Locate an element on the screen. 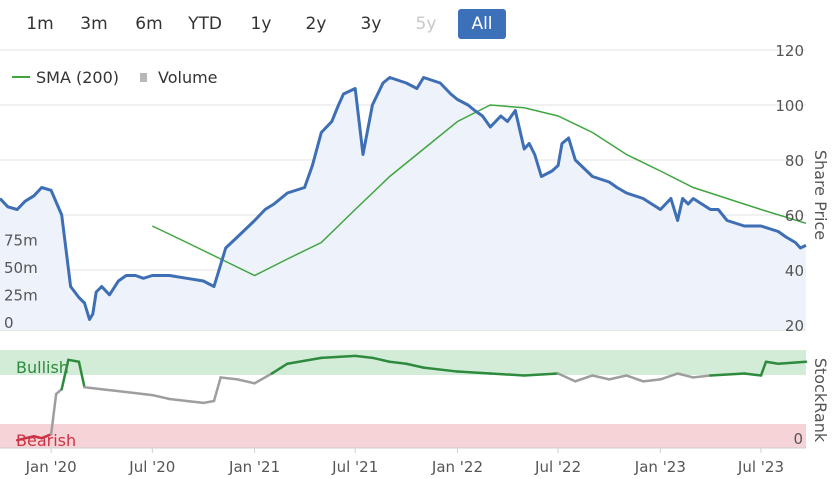  x-tick-label: Jan '21 is located at coordinates (254, 467).